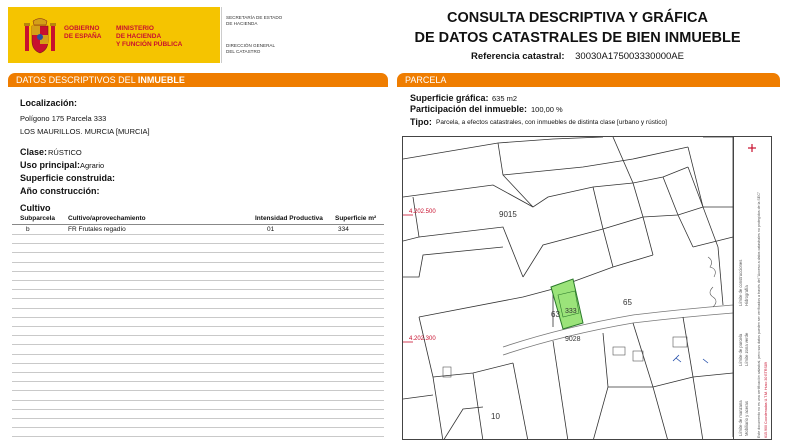  I want to click on legend-line-4: Mobiliario y aceras, so click(746, 418).